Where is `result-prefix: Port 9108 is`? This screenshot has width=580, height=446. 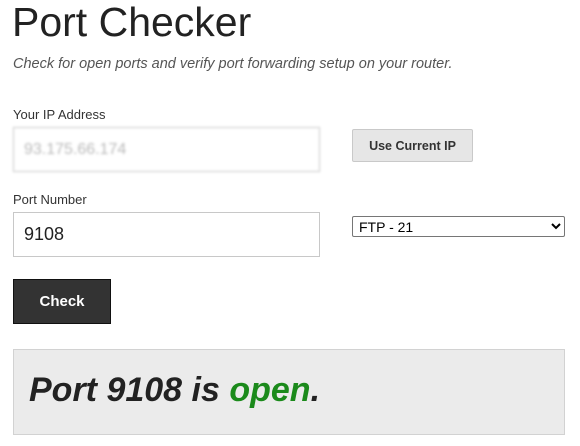 result-prefix: Port 9108 is is located at coordinates (129, 390).